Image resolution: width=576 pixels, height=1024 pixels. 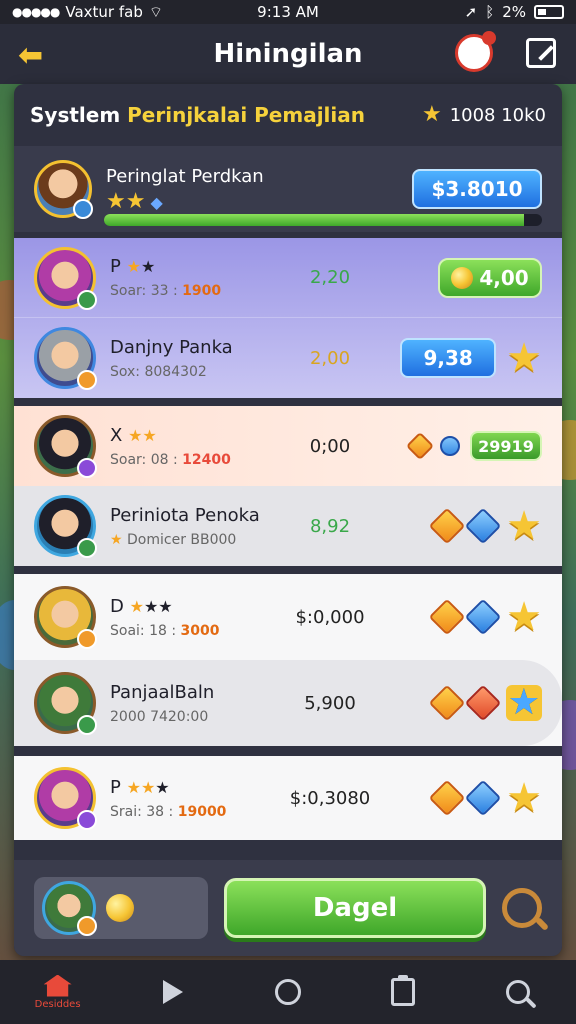 I want to click on dark-star: ★, so click(x=148, y=266).